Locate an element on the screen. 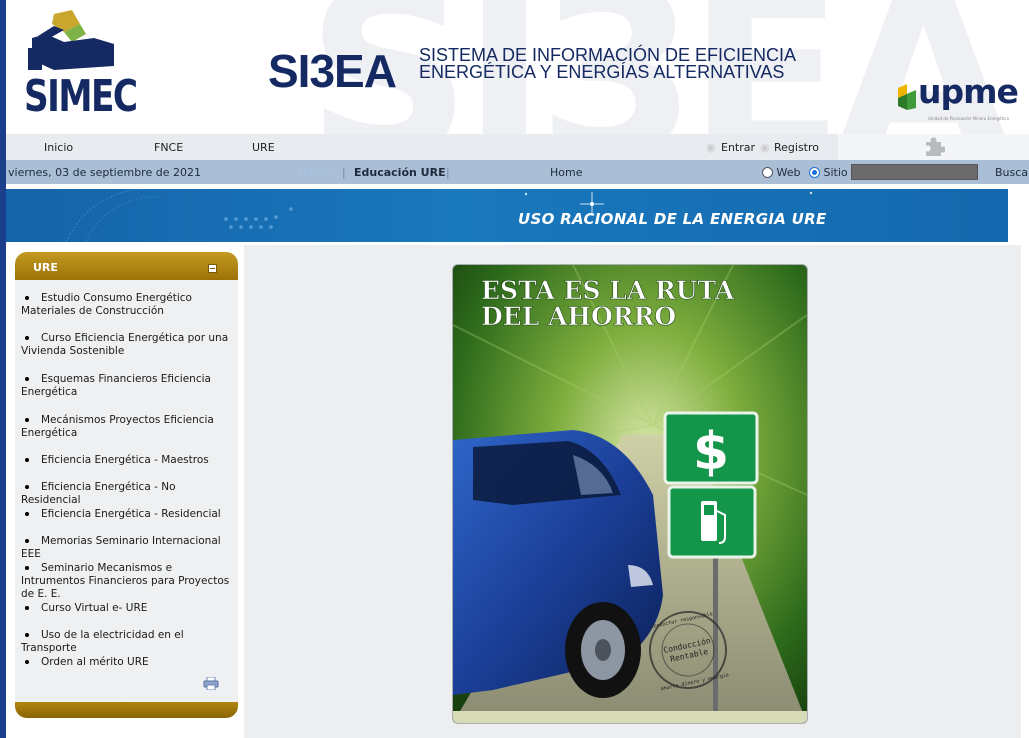 The image size is (1029, 738). banner-title: USO RACIONAL DE LA ENERGIA URE is located at coordinates (672, 219).